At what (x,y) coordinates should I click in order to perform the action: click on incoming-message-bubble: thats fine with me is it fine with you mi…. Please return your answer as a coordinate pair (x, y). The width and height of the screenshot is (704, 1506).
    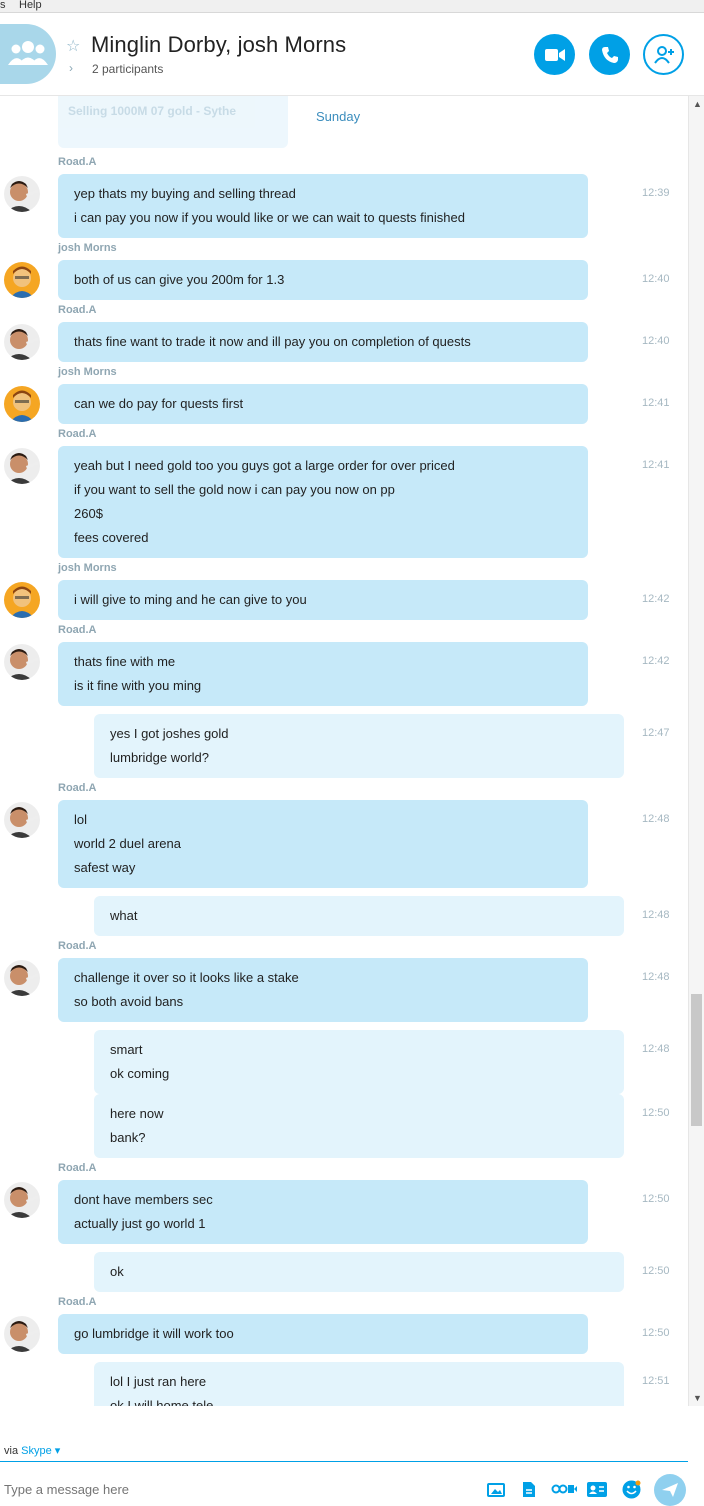
    Looking at the image, I should click on (323, 674).